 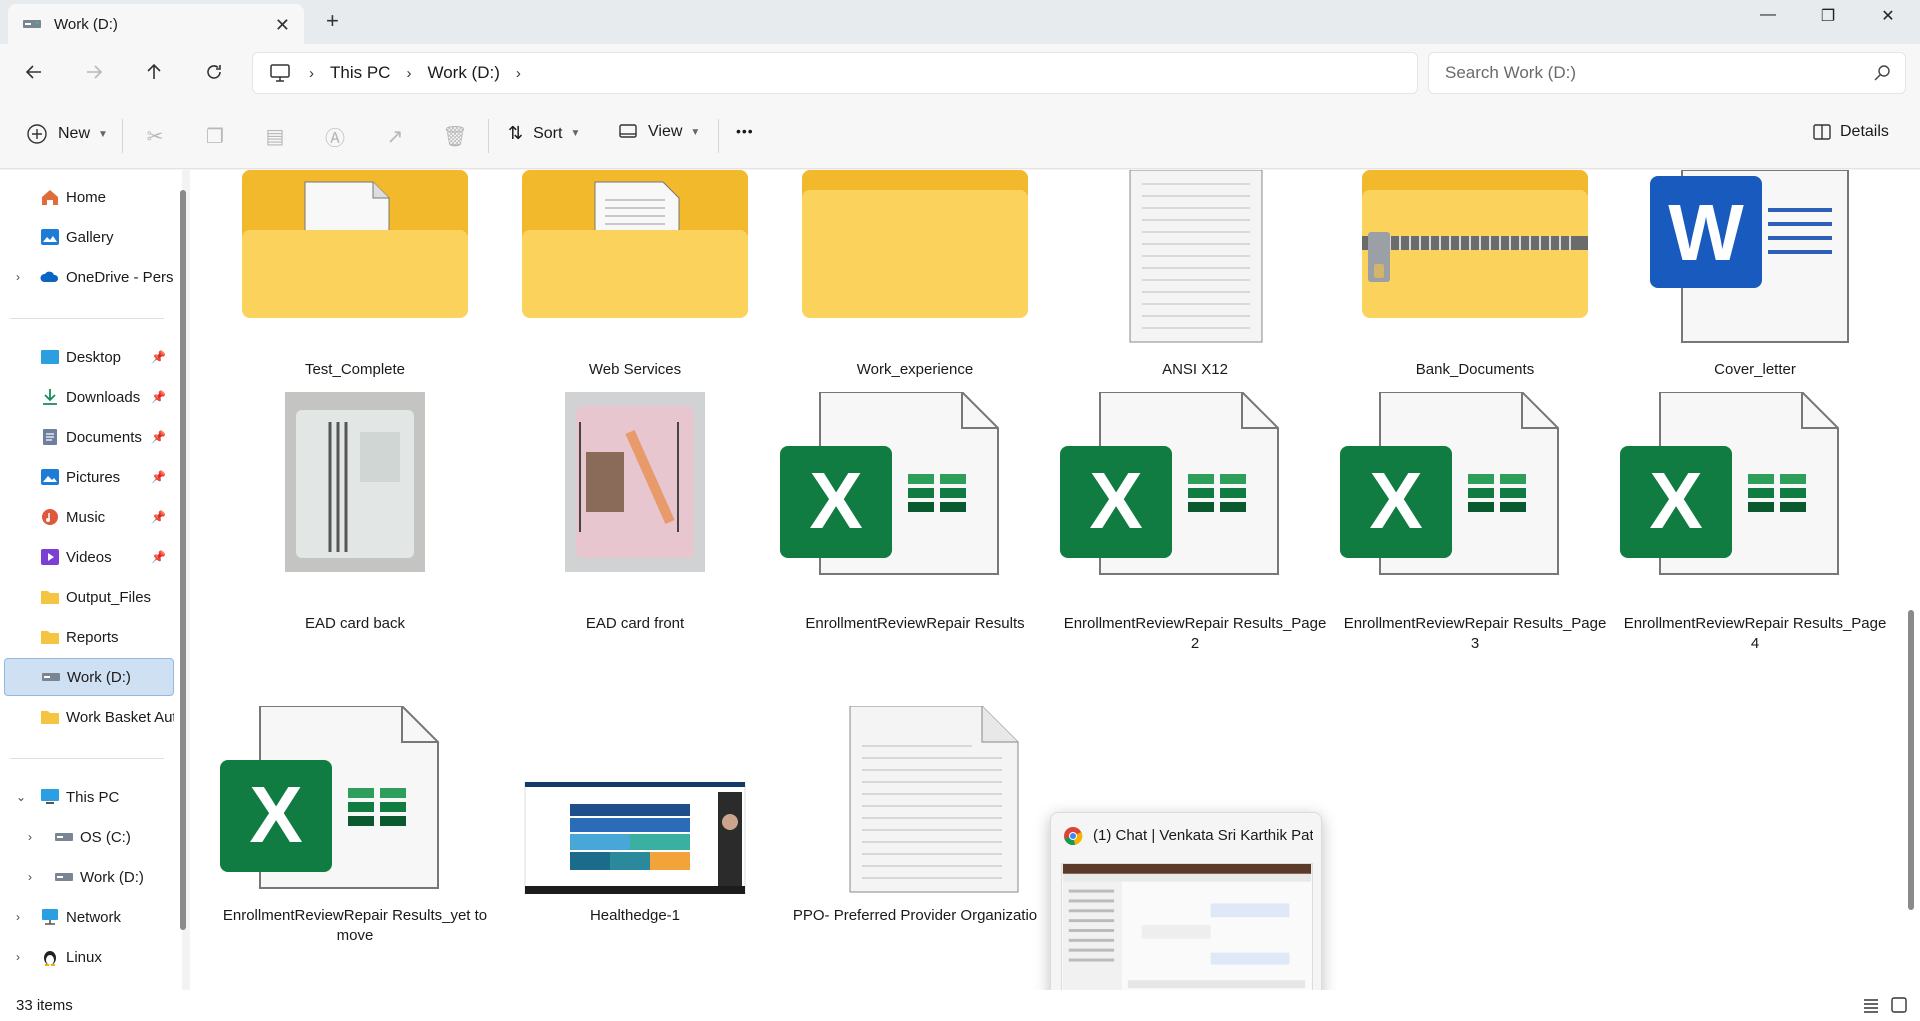 I want to click on pc-icon, so click(x=280, y=73).